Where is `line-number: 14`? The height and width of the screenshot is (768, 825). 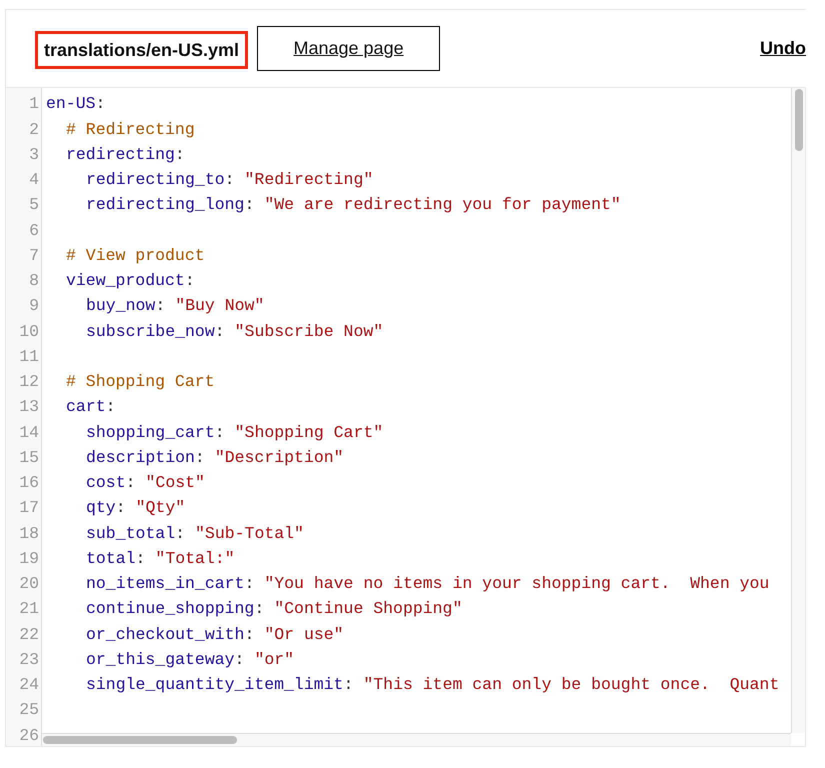 line-number: 14 is located at coordinates (29, 433).